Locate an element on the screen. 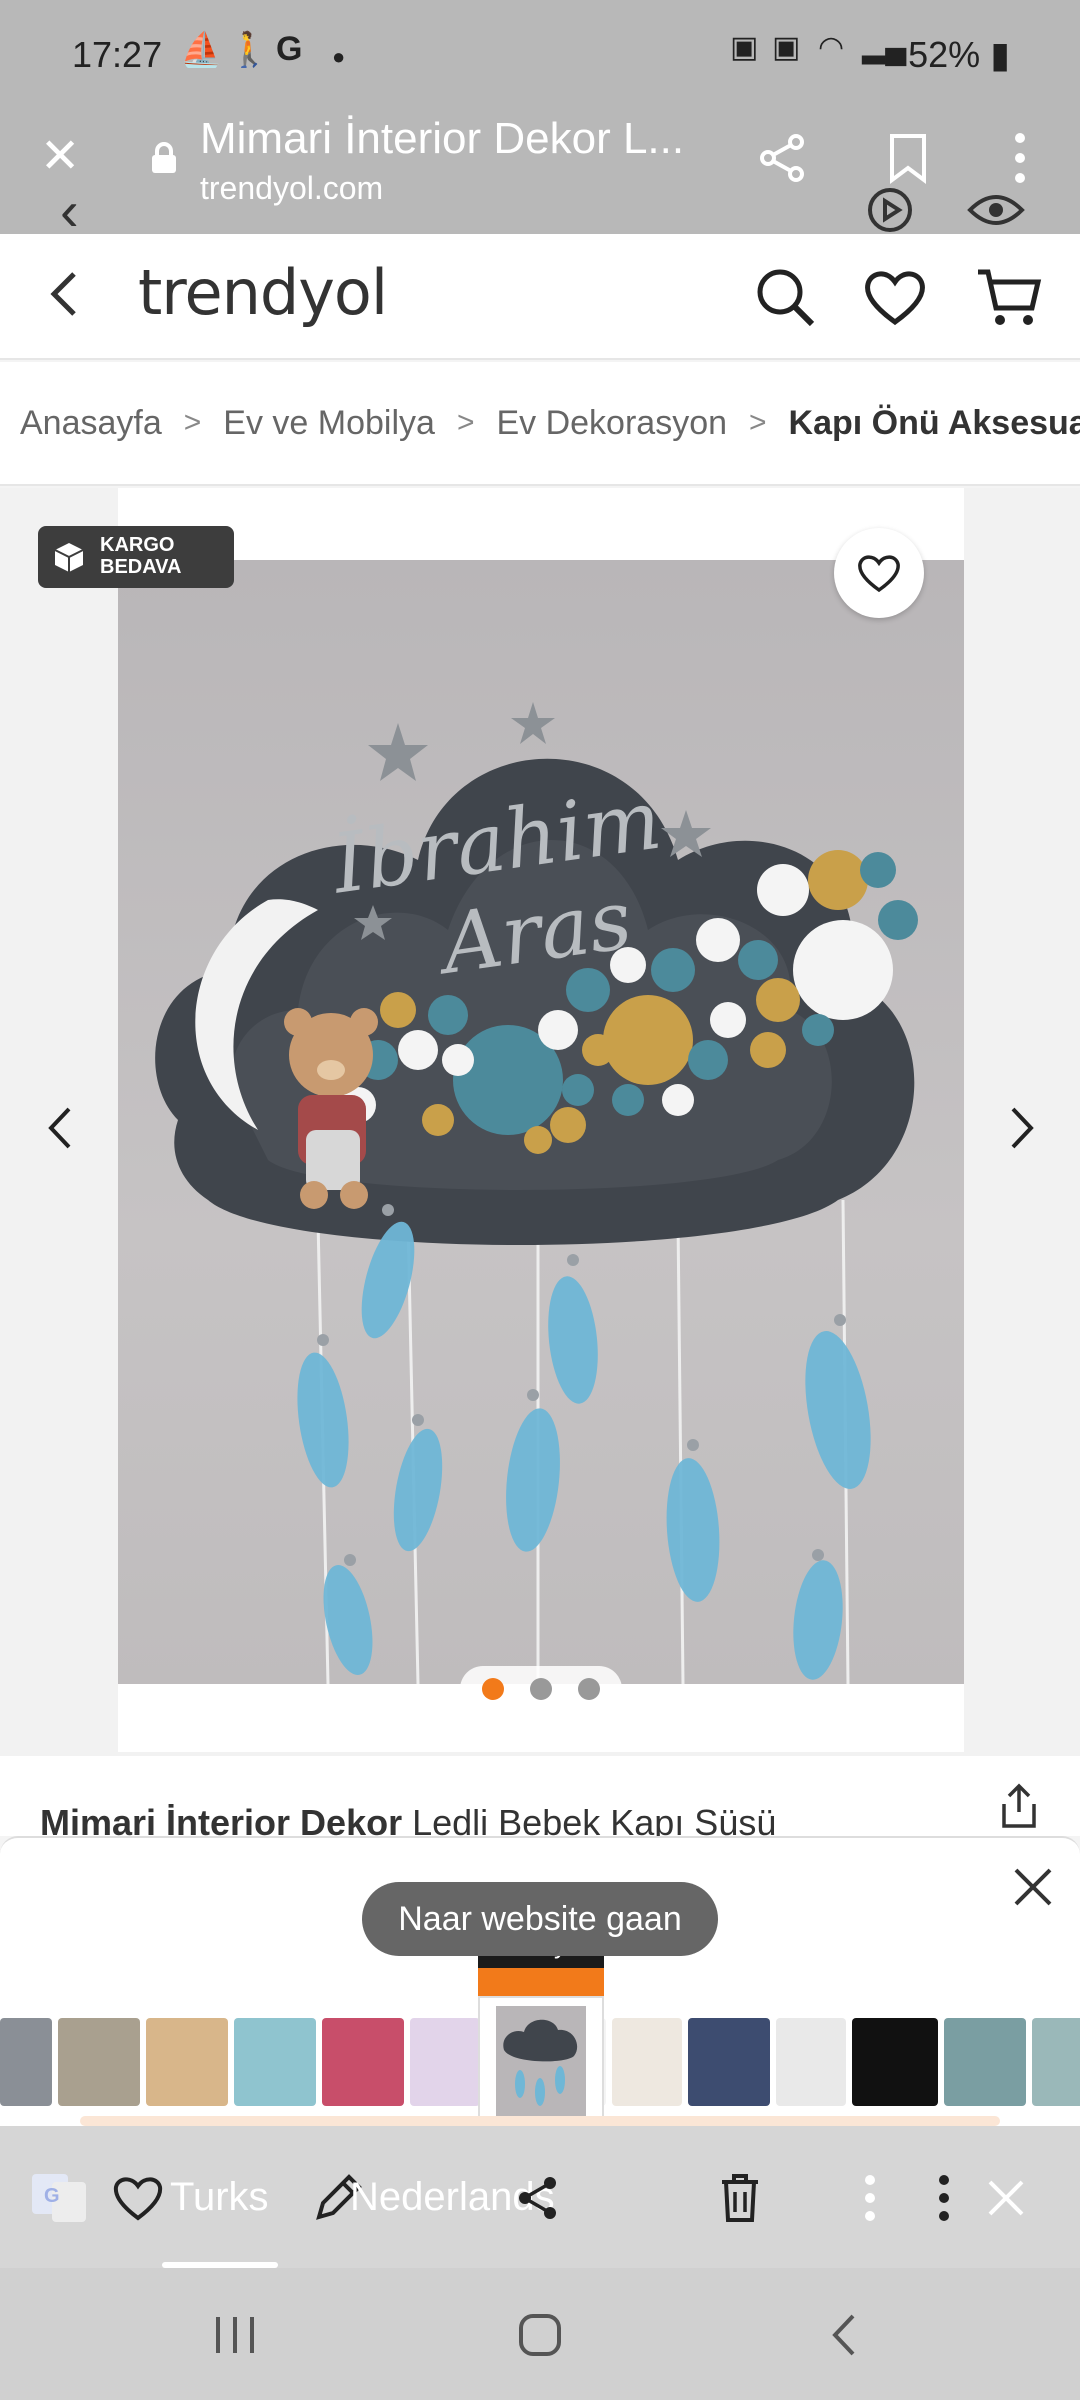 The width and height of the screenshot is (1080, 2400). more-vertical-icon is located at coordinates (870, 2198).